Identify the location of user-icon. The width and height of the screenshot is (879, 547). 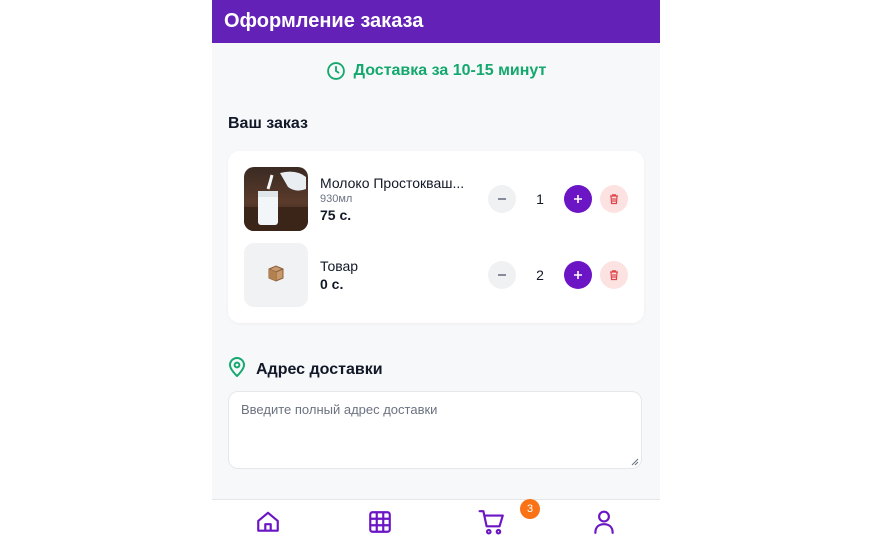
(604, 524).